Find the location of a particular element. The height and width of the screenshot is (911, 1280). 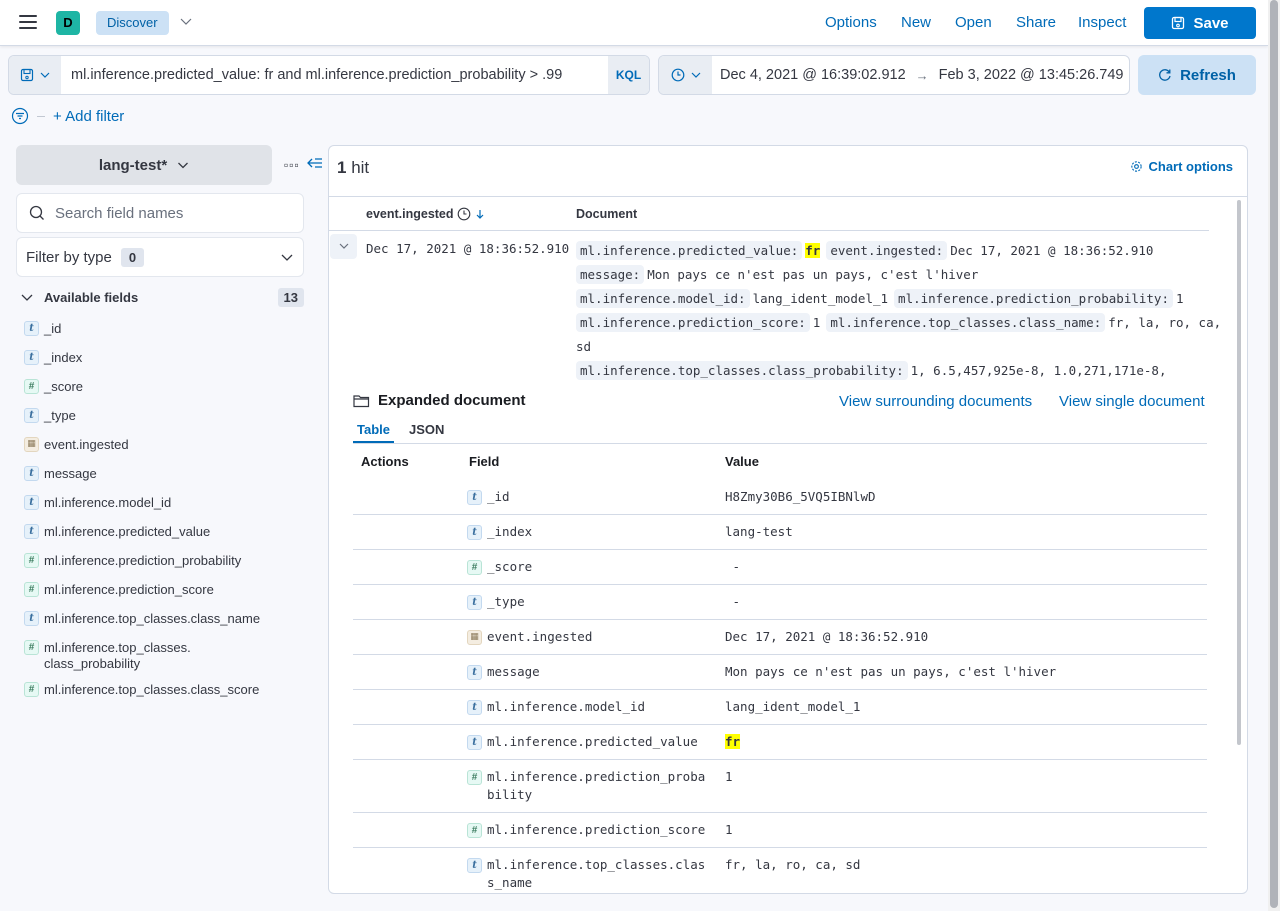

field-name: message is located at coordinates (70, 473).